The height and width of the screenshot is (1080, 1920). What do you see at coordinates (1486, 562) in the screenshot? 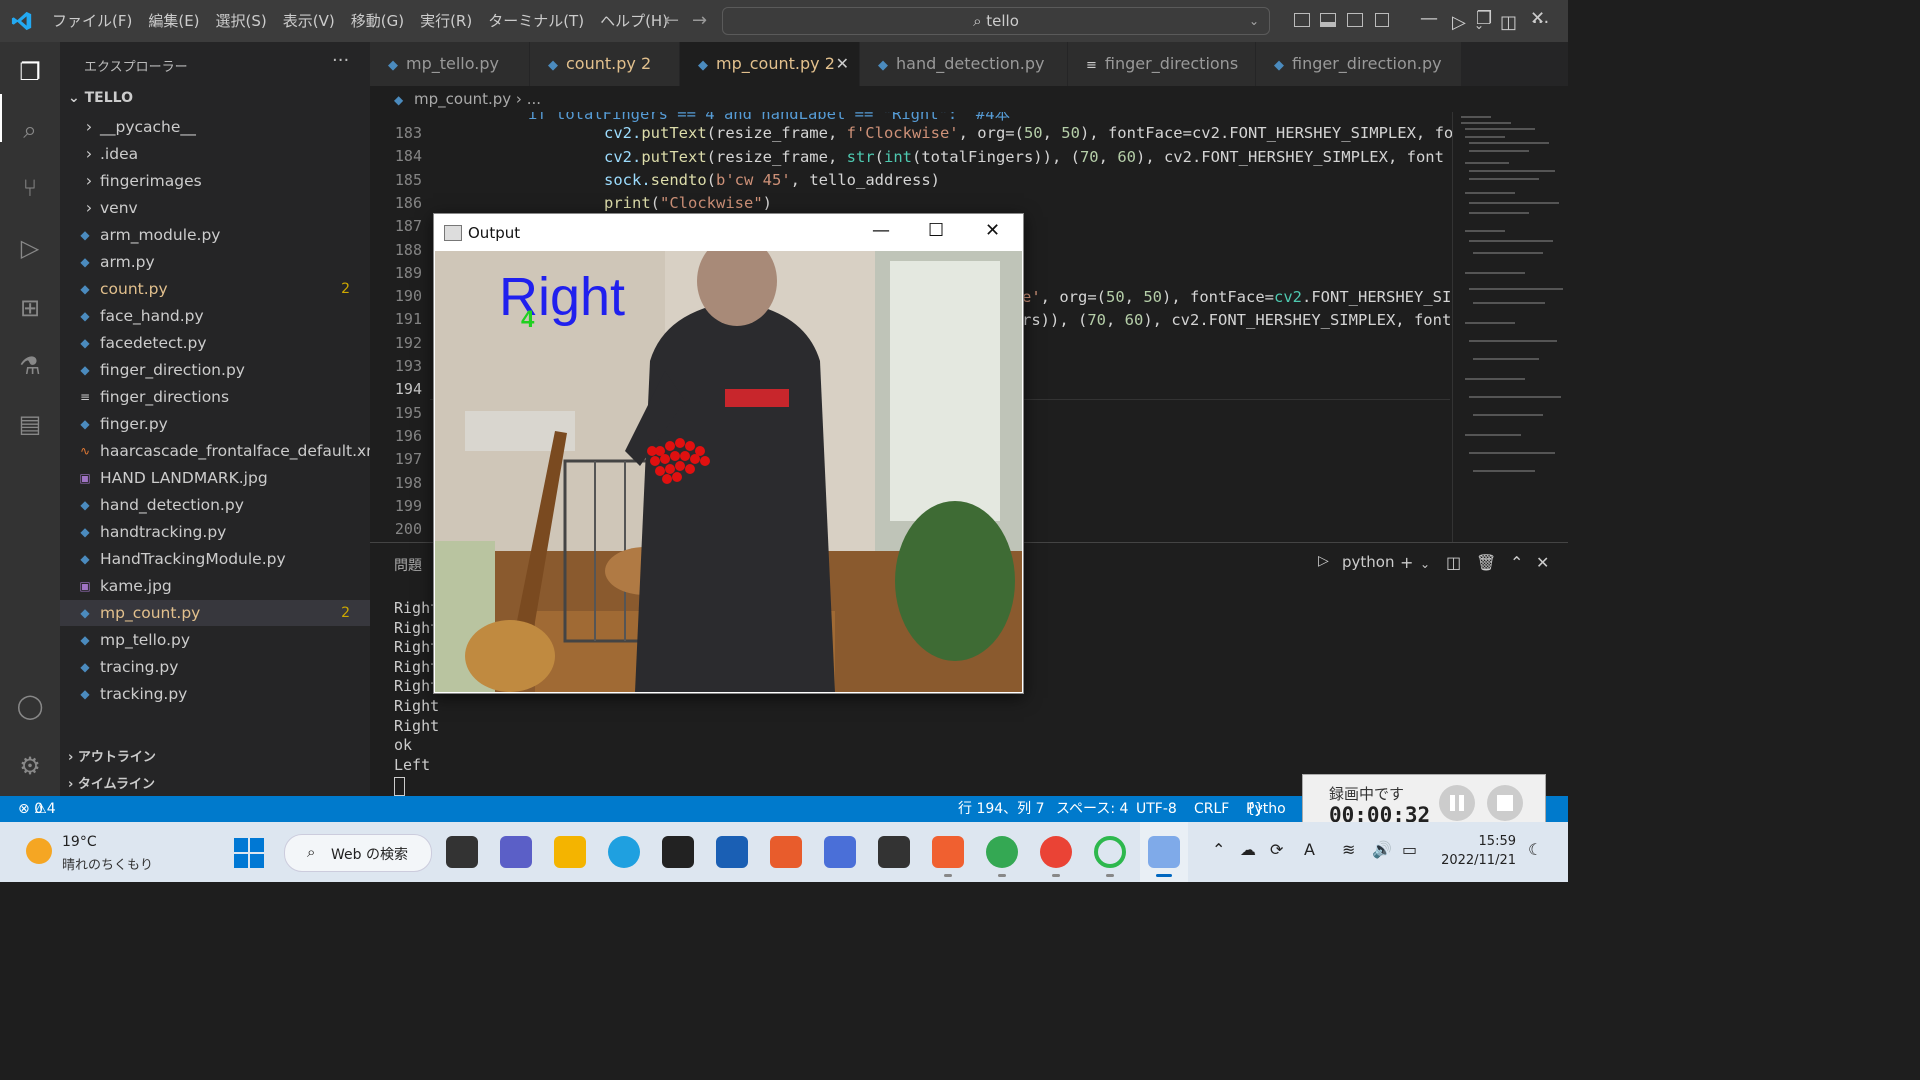
I see `trash-icon: 🗑` at bounding box center [1486, 562].